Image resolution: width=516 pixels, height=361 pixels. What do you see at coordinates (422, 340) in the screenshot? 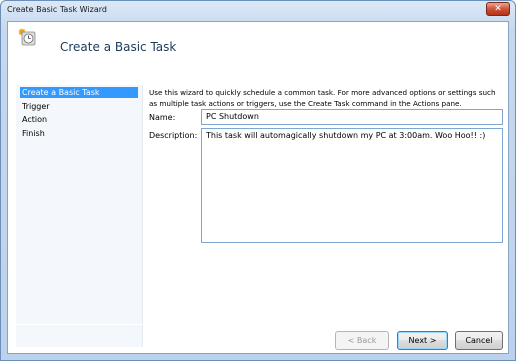
I see `next-button: Next >` at bounding box center [422, 340].